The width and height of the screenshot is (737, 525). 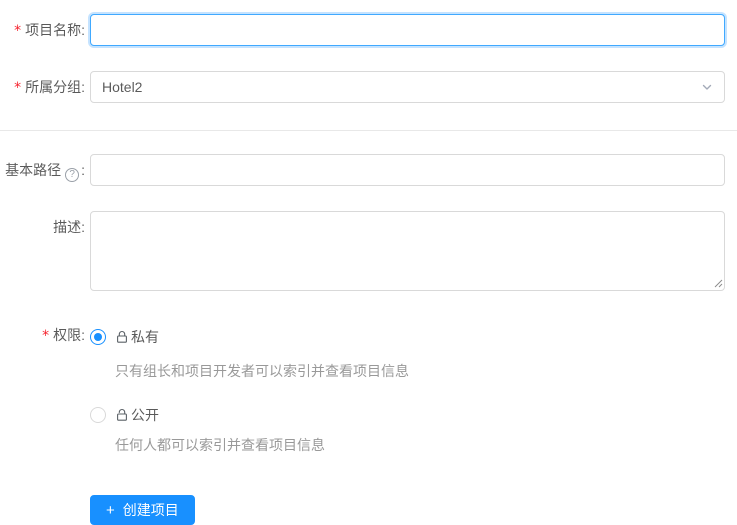 What do you see at coordinates (220, 445) in the screenshot?
I see `radio-public-description: 任何人都可以索引并查看项目信息` at bounding box center [220, 445].